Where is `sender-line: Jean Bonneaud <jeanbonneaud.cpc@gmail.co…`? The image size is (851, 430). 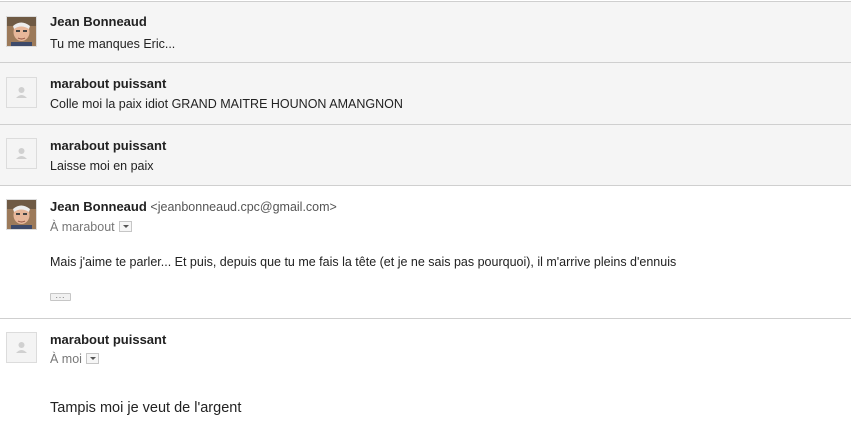 sender-line: Jean Bonneaud <jeanbonneaud.cpc@gmail.co… is located at coordinates (193, 206).